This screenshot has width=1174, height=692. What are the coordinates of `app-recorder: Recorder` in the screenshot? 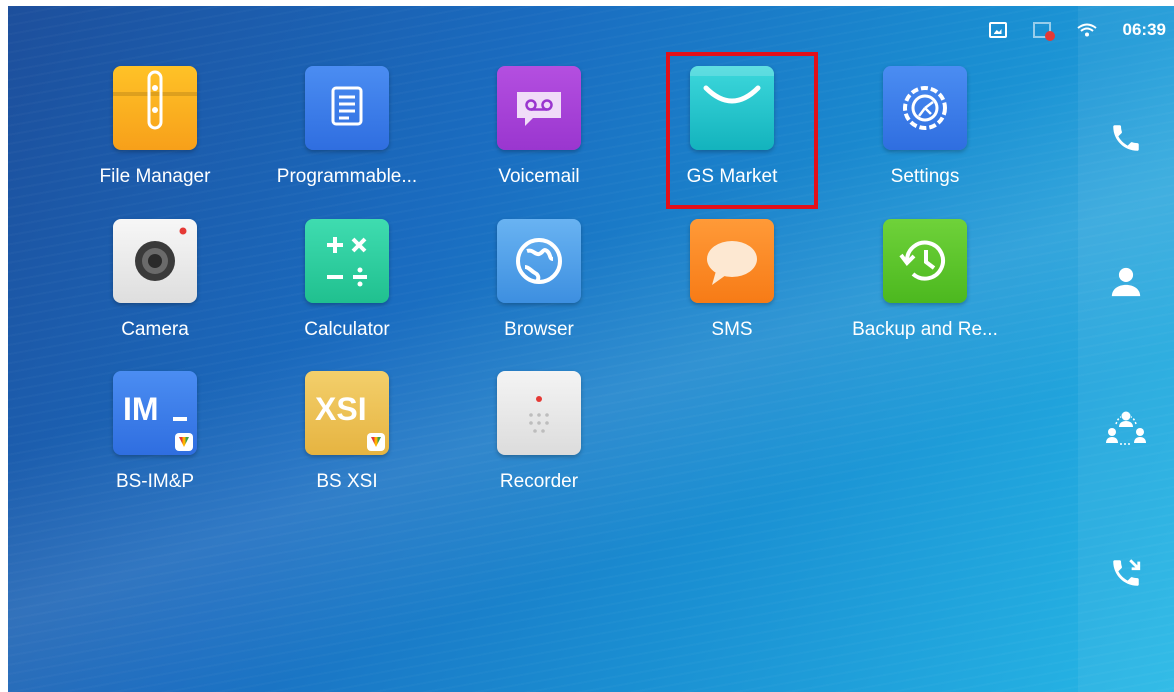 It's located at (539, 432).